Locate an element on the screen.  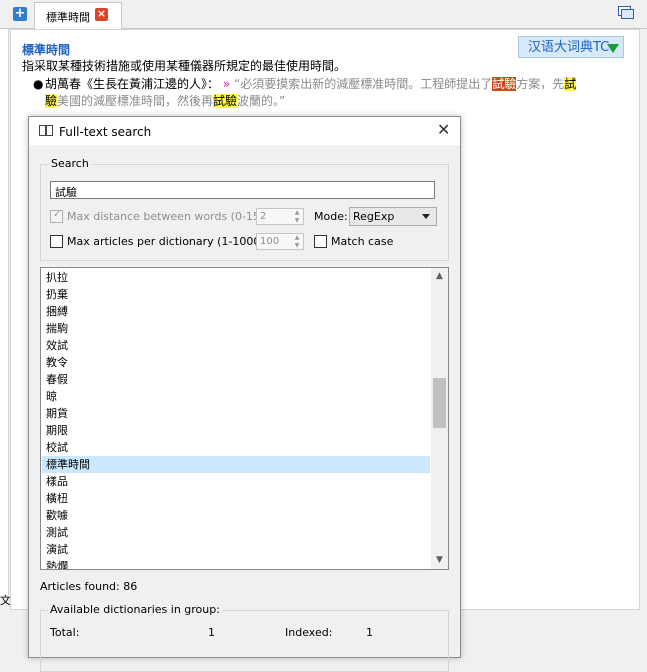
chevron-down-icon is located at coordinates (426, 216).